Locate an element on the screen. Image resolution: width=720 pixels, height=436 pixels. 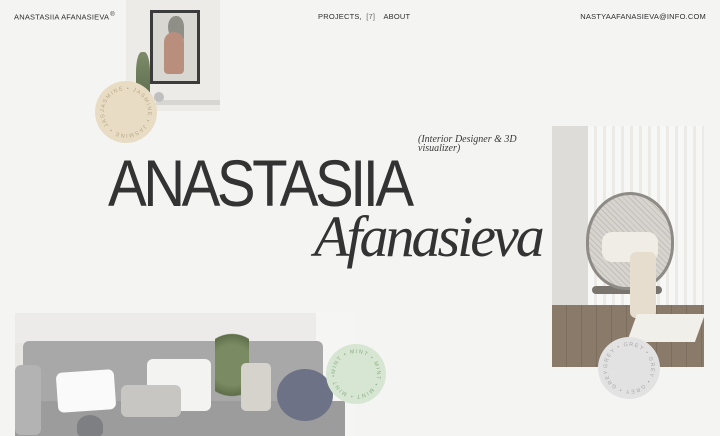
svg-text:MINT • MINT • MINT • MINT • MI: MINT • MINT • MINT • MINT • MINT • is located at coordinates (356, 374).